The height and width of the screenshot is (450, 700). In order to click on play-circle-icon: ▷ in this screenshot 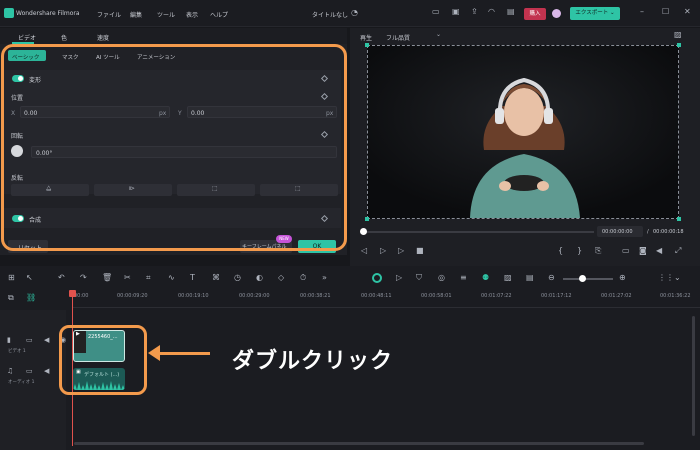, I will do `click(399, 278)`.